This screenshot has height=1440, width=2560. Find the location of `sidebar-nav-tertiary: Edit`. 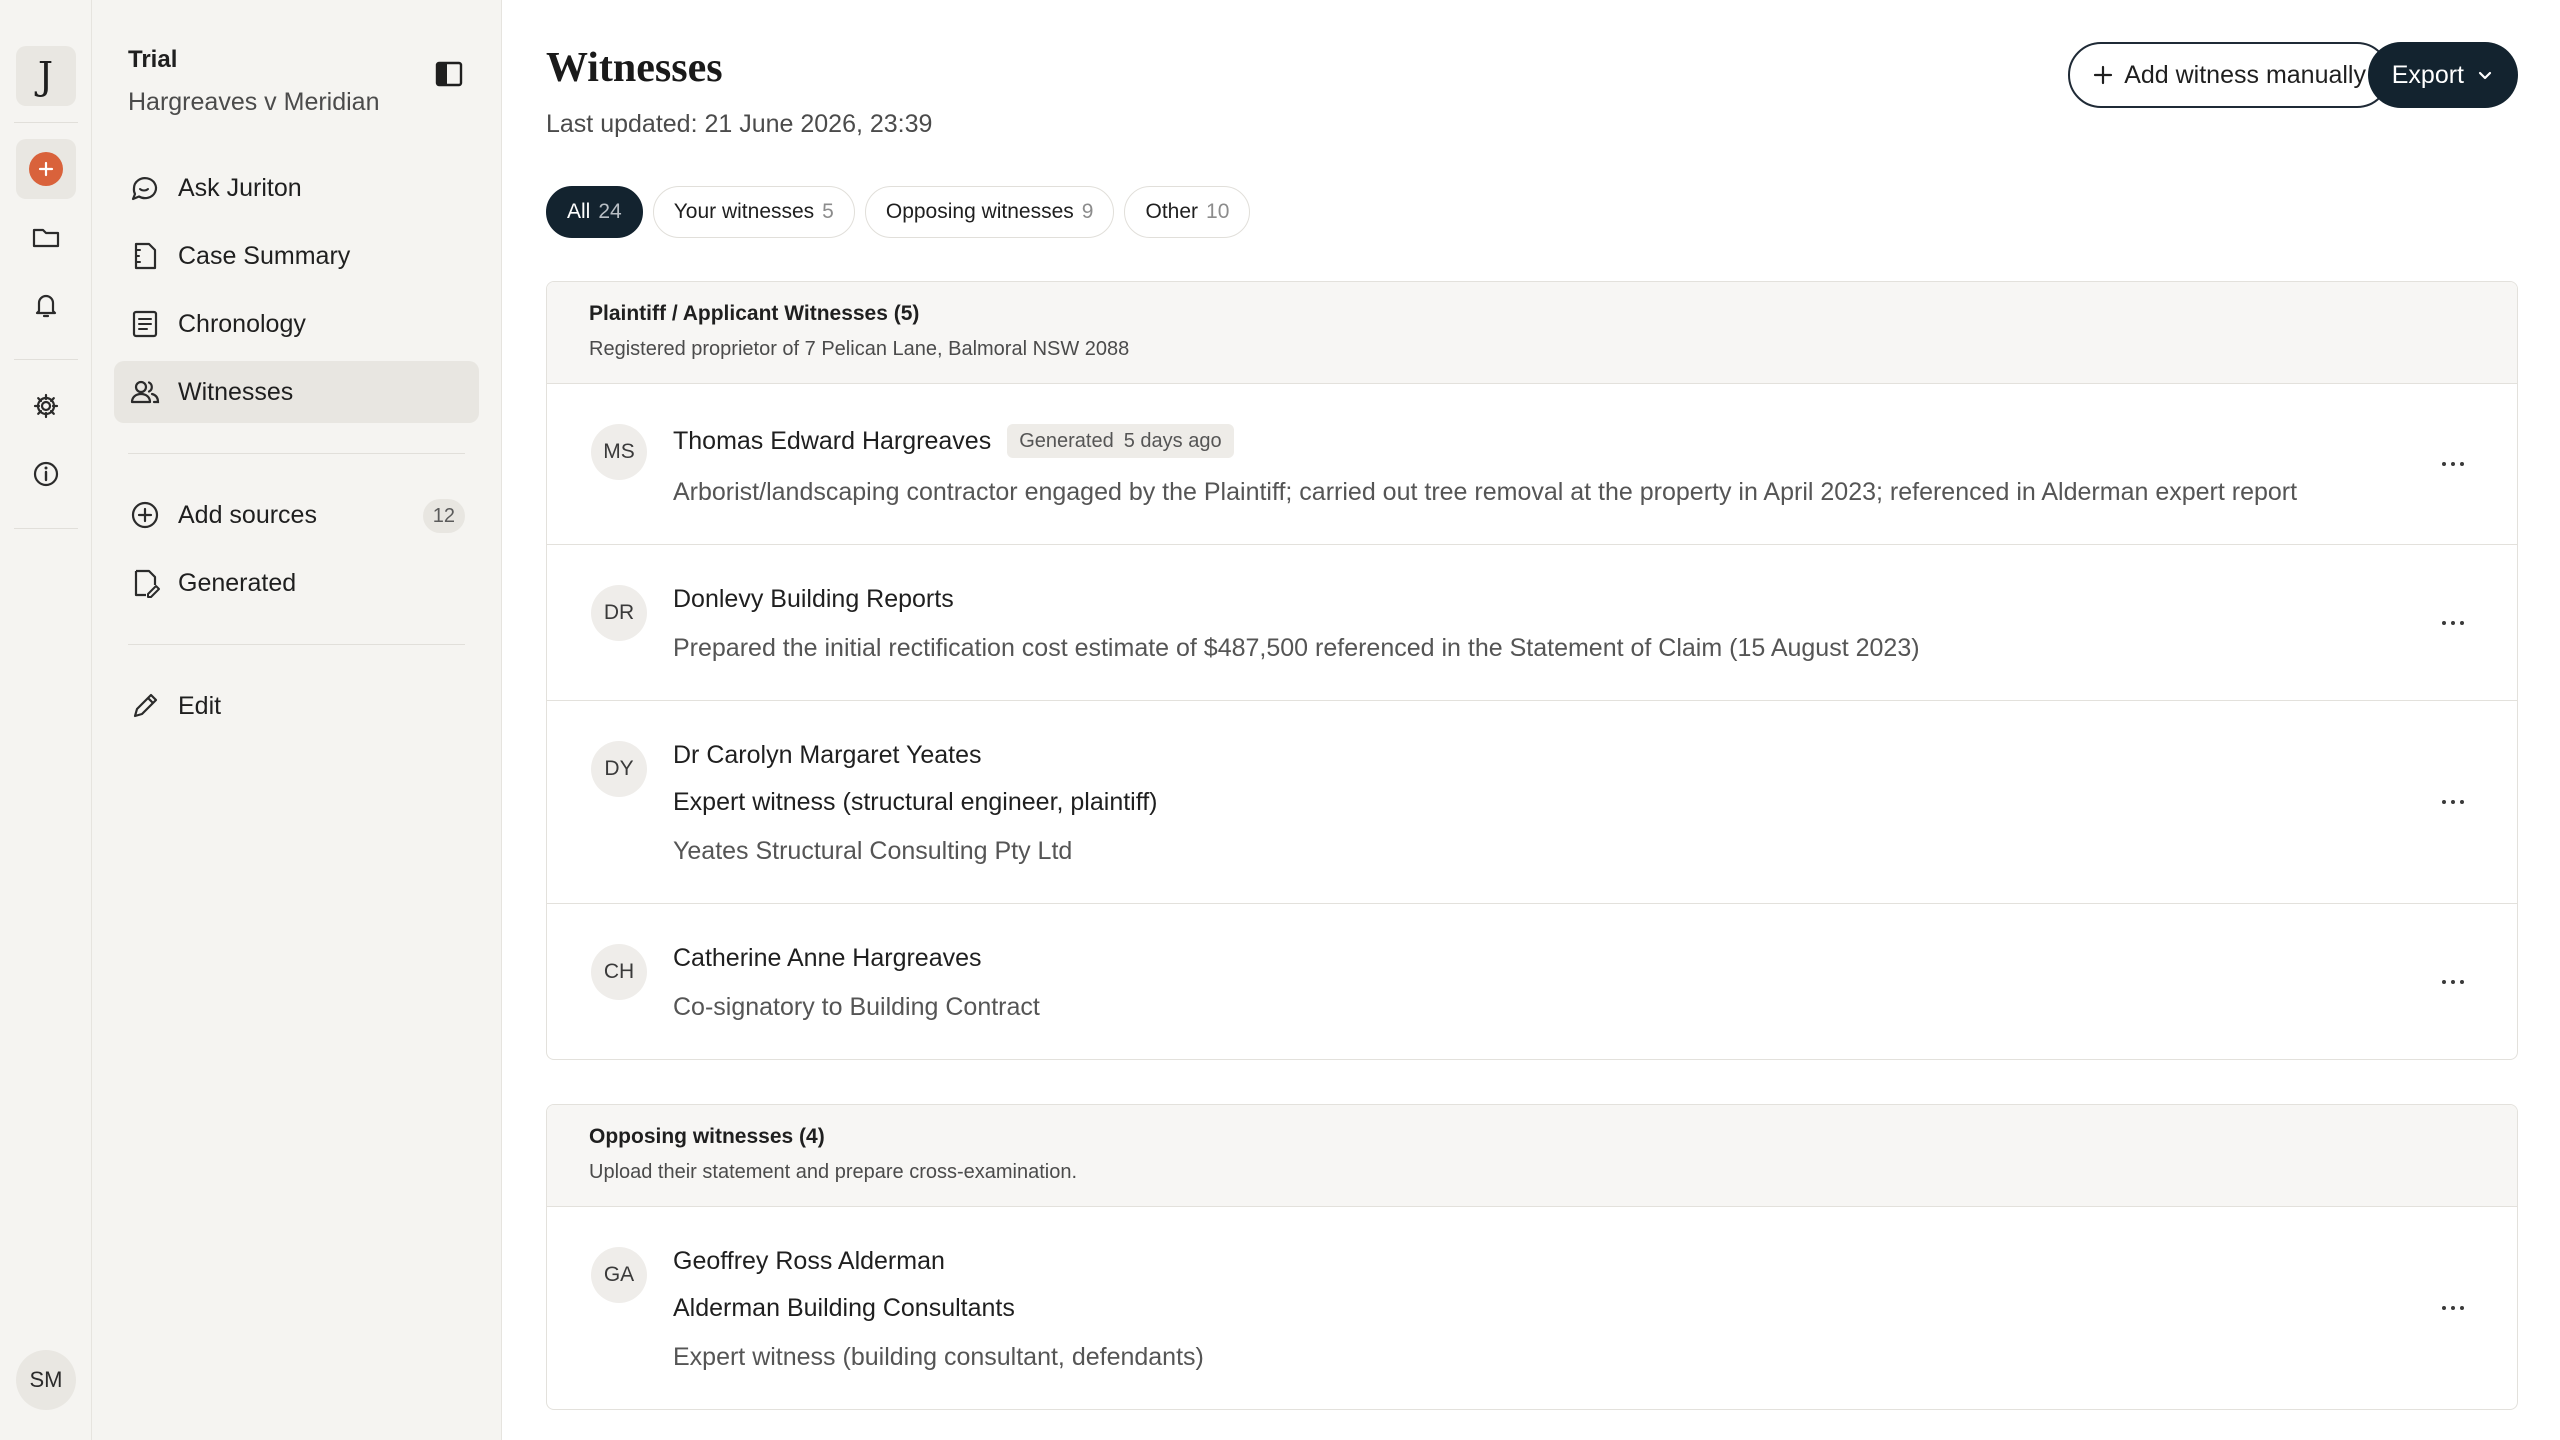

sidebar-nav-tertiary: Edit is located at coordinates (296, 706).